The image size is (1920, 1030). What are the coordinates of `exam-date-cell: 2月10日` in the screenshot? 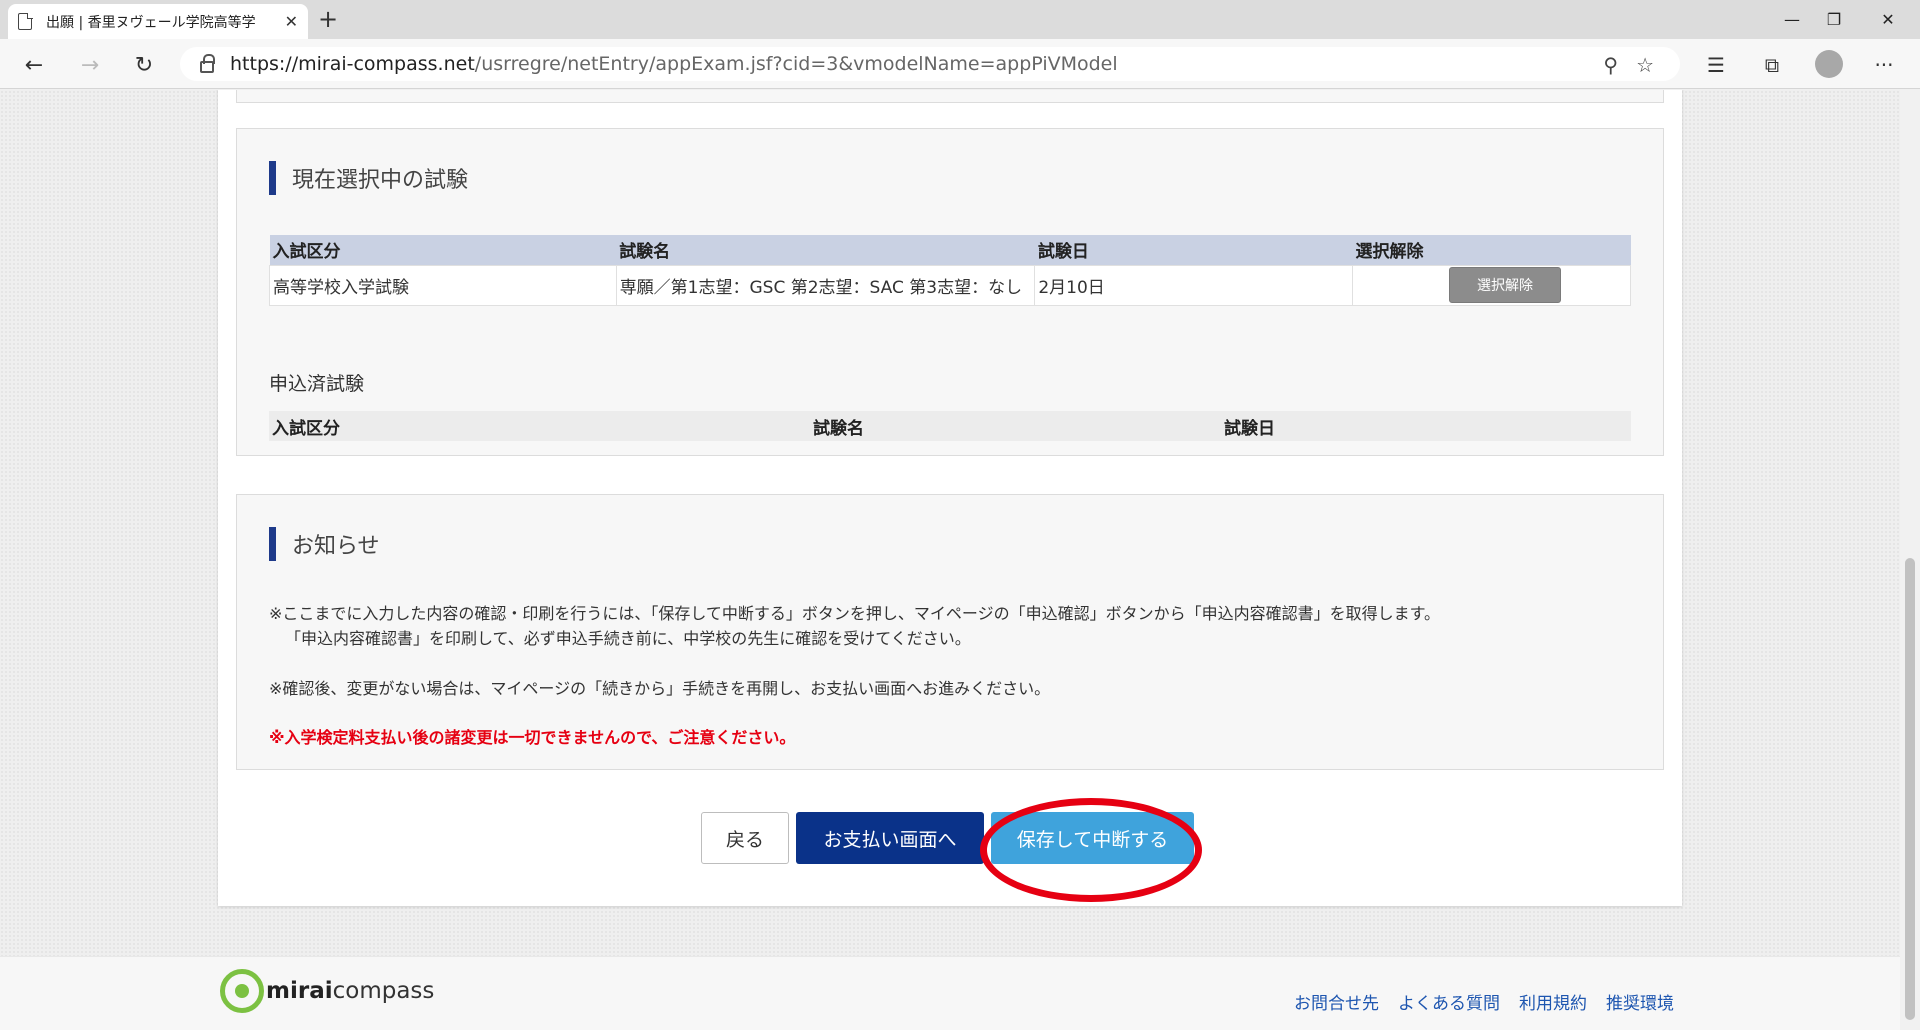 It's located at (1194, 285).